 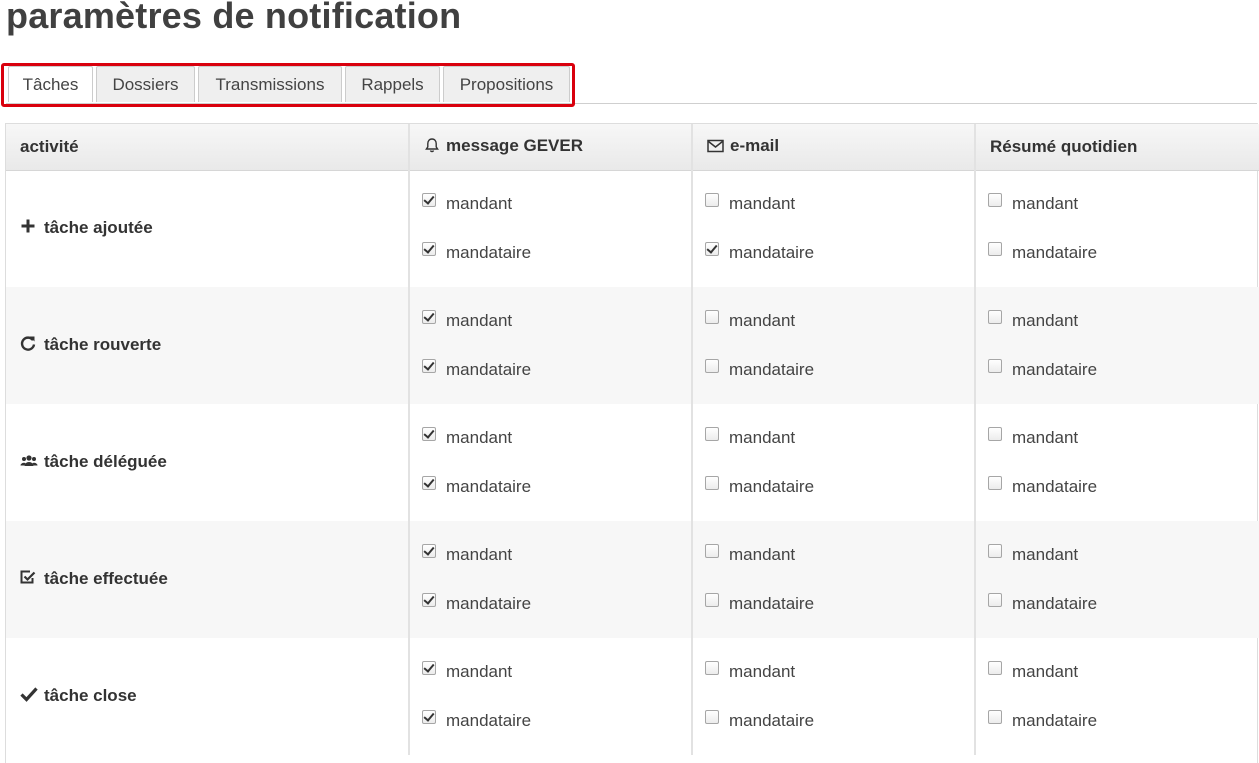 What do you see at coordinates (270, 84) in the screenshot?
I see `tab-transmissions: Transmissions` at bounding box center [270, 84].